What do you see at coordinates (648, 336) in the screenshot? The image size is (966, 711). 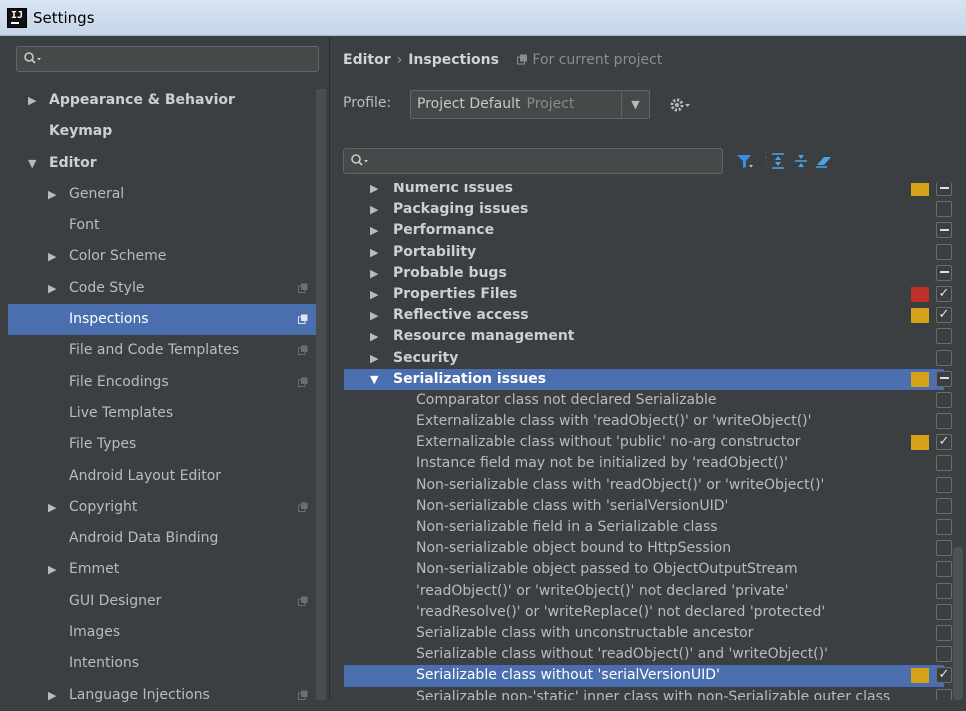 I see `inspection-group-resource-management: ▶ Resource management` at bounding box center [648, 336].